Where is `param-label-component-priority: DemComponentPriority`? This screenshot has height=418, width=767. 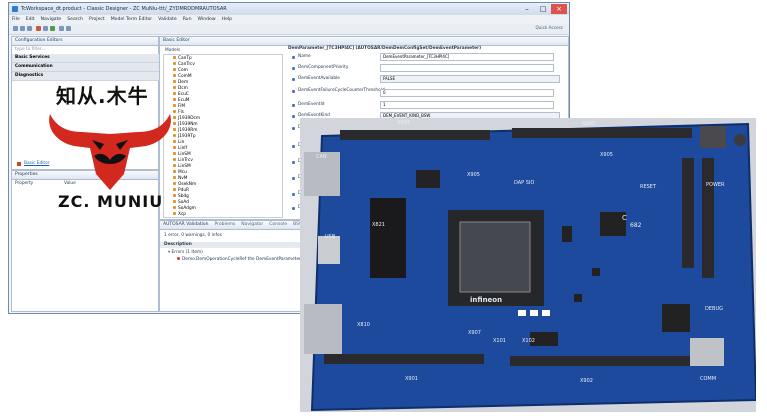 param-label-component-priority: DemComponentPriority is located at coordinates (323, 67).